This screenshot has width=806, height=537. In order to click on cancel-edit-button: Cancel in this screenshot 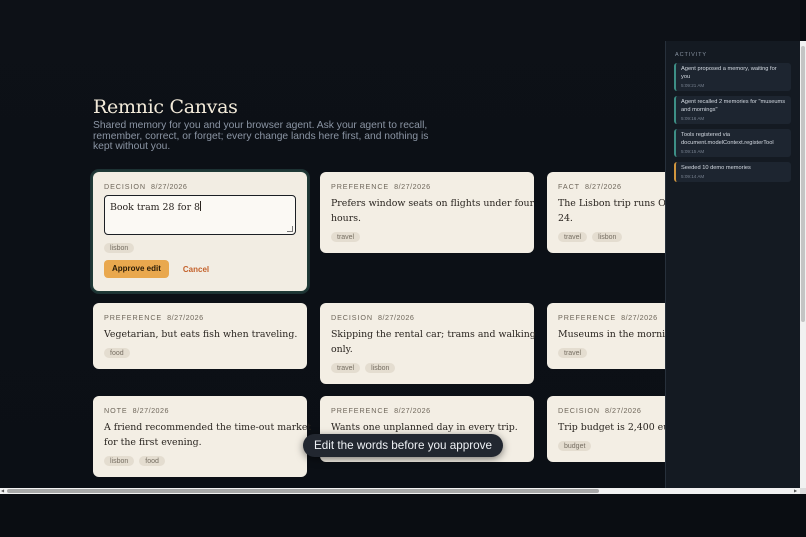, I will do `click(196, 269)`.